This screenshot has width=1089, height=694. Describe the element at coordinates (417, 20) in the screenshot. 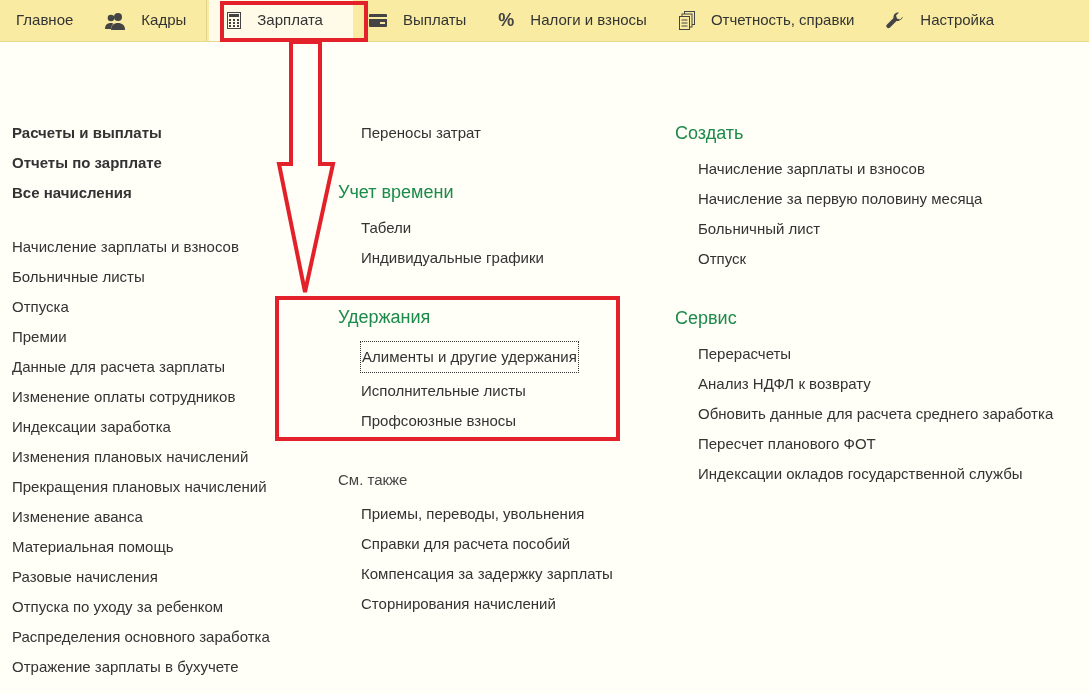

I see `section-tab: Выплаты` at that location.